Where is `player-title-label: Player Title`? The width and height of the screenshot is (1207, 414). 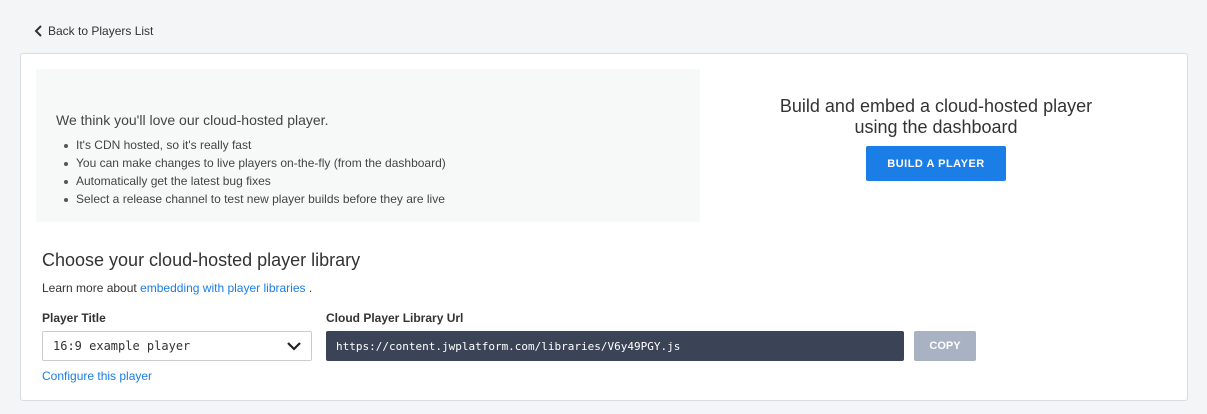
player-title-label: Player Title is located at coordinates (74, 318).